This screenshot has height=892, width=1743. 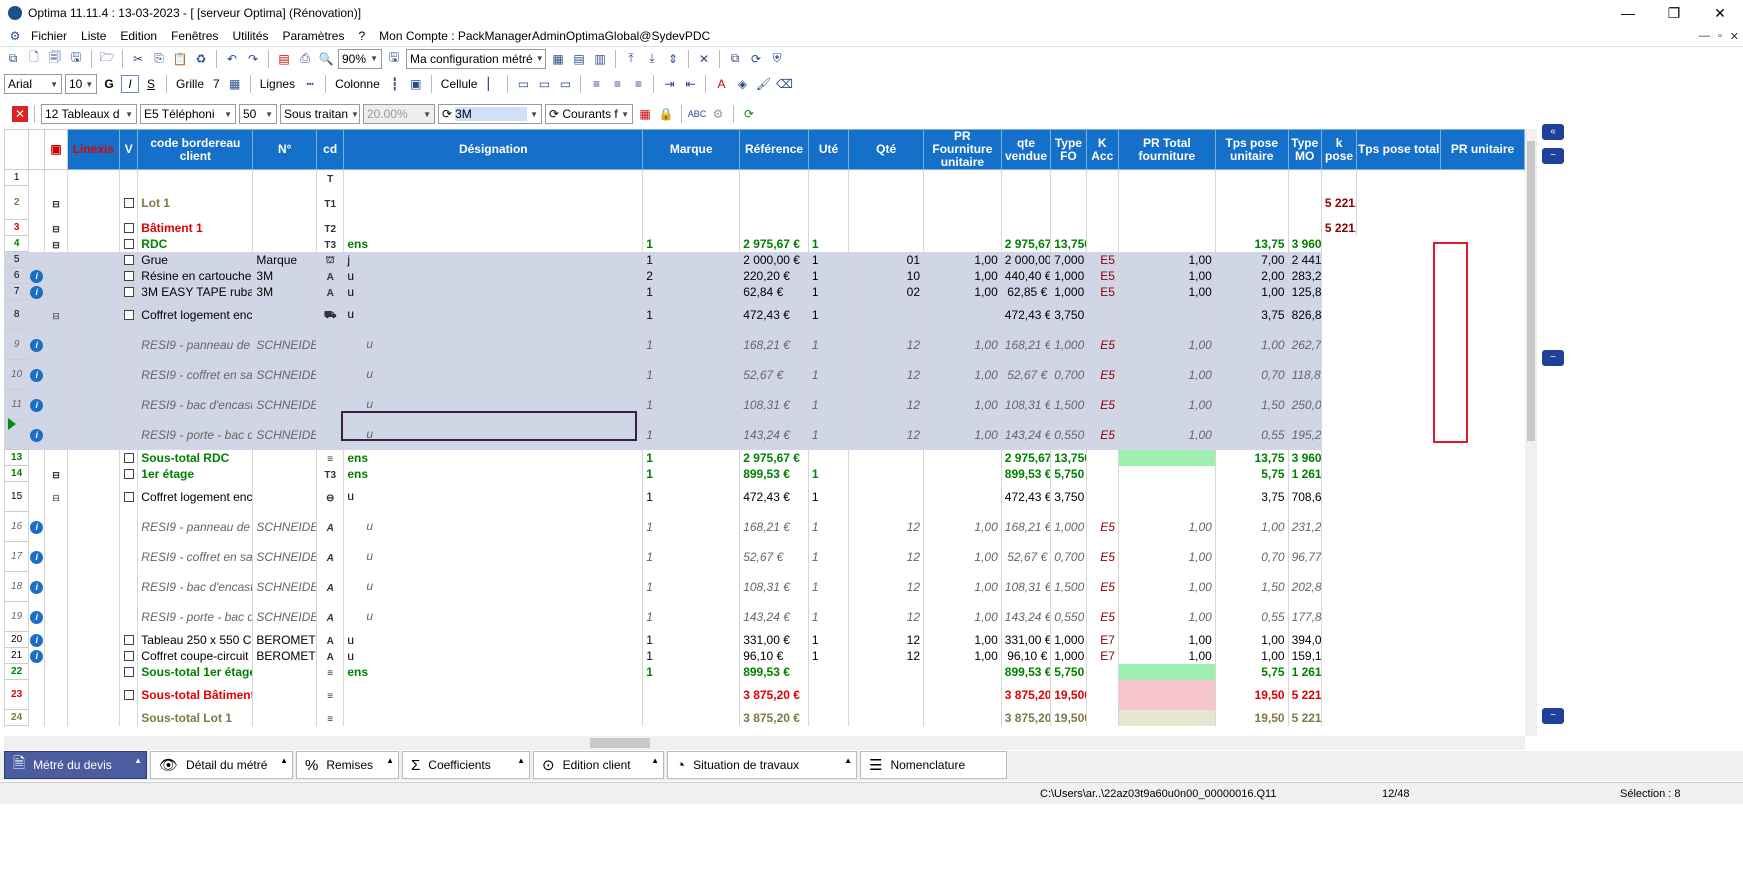 What do you see at coordinates (232, 59) in the screenshot?
I see `undo-icon: ↶` at bounding box center [232, 59].